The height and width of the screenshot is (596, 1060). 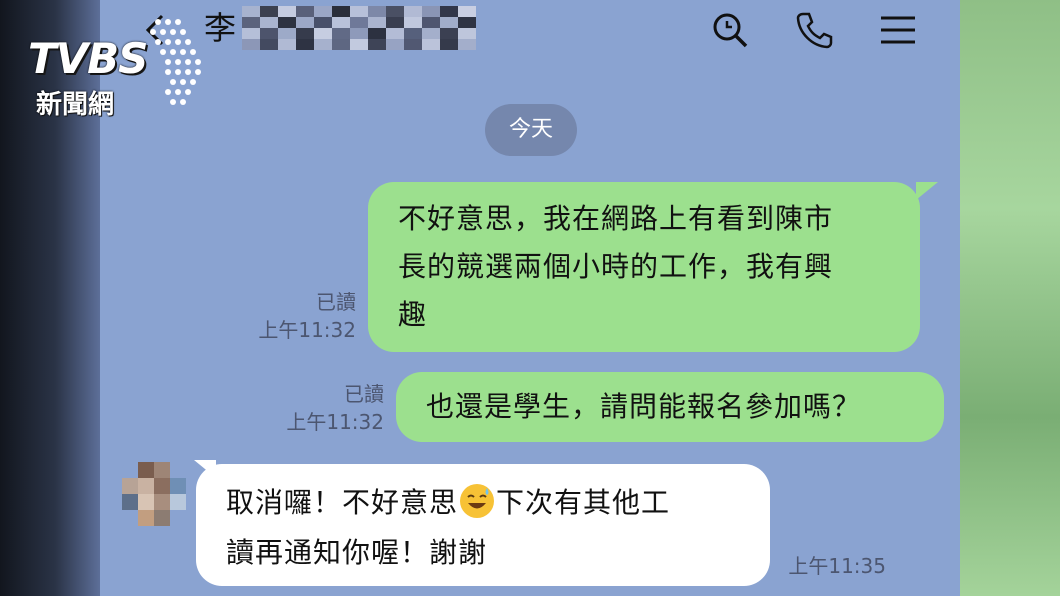 What do you see at coordinates (413, 314) in the screenshot?
I see `message-line: 趣` at bounding box center [413, 314].